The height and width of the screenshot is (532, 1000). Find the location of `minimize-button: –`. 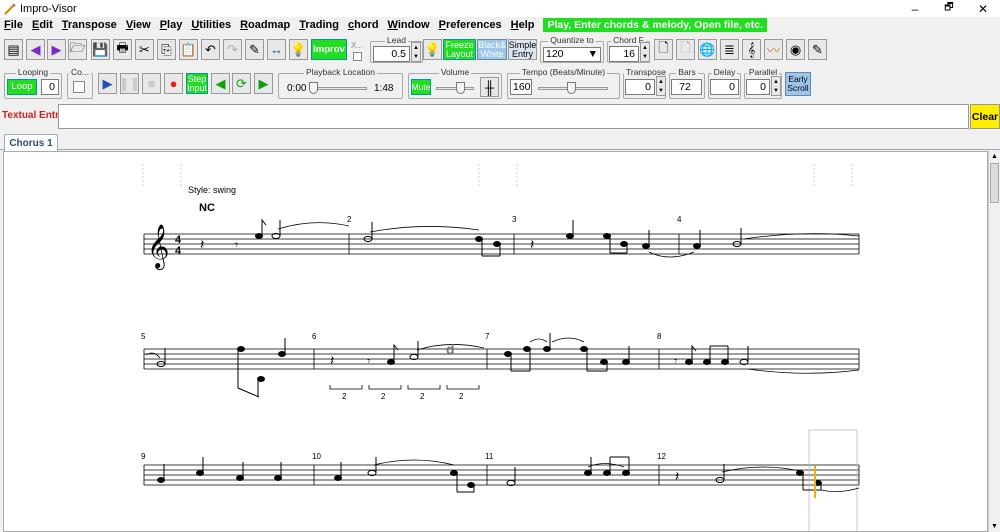

minimize-button: – is located at coordinates (915, 8).